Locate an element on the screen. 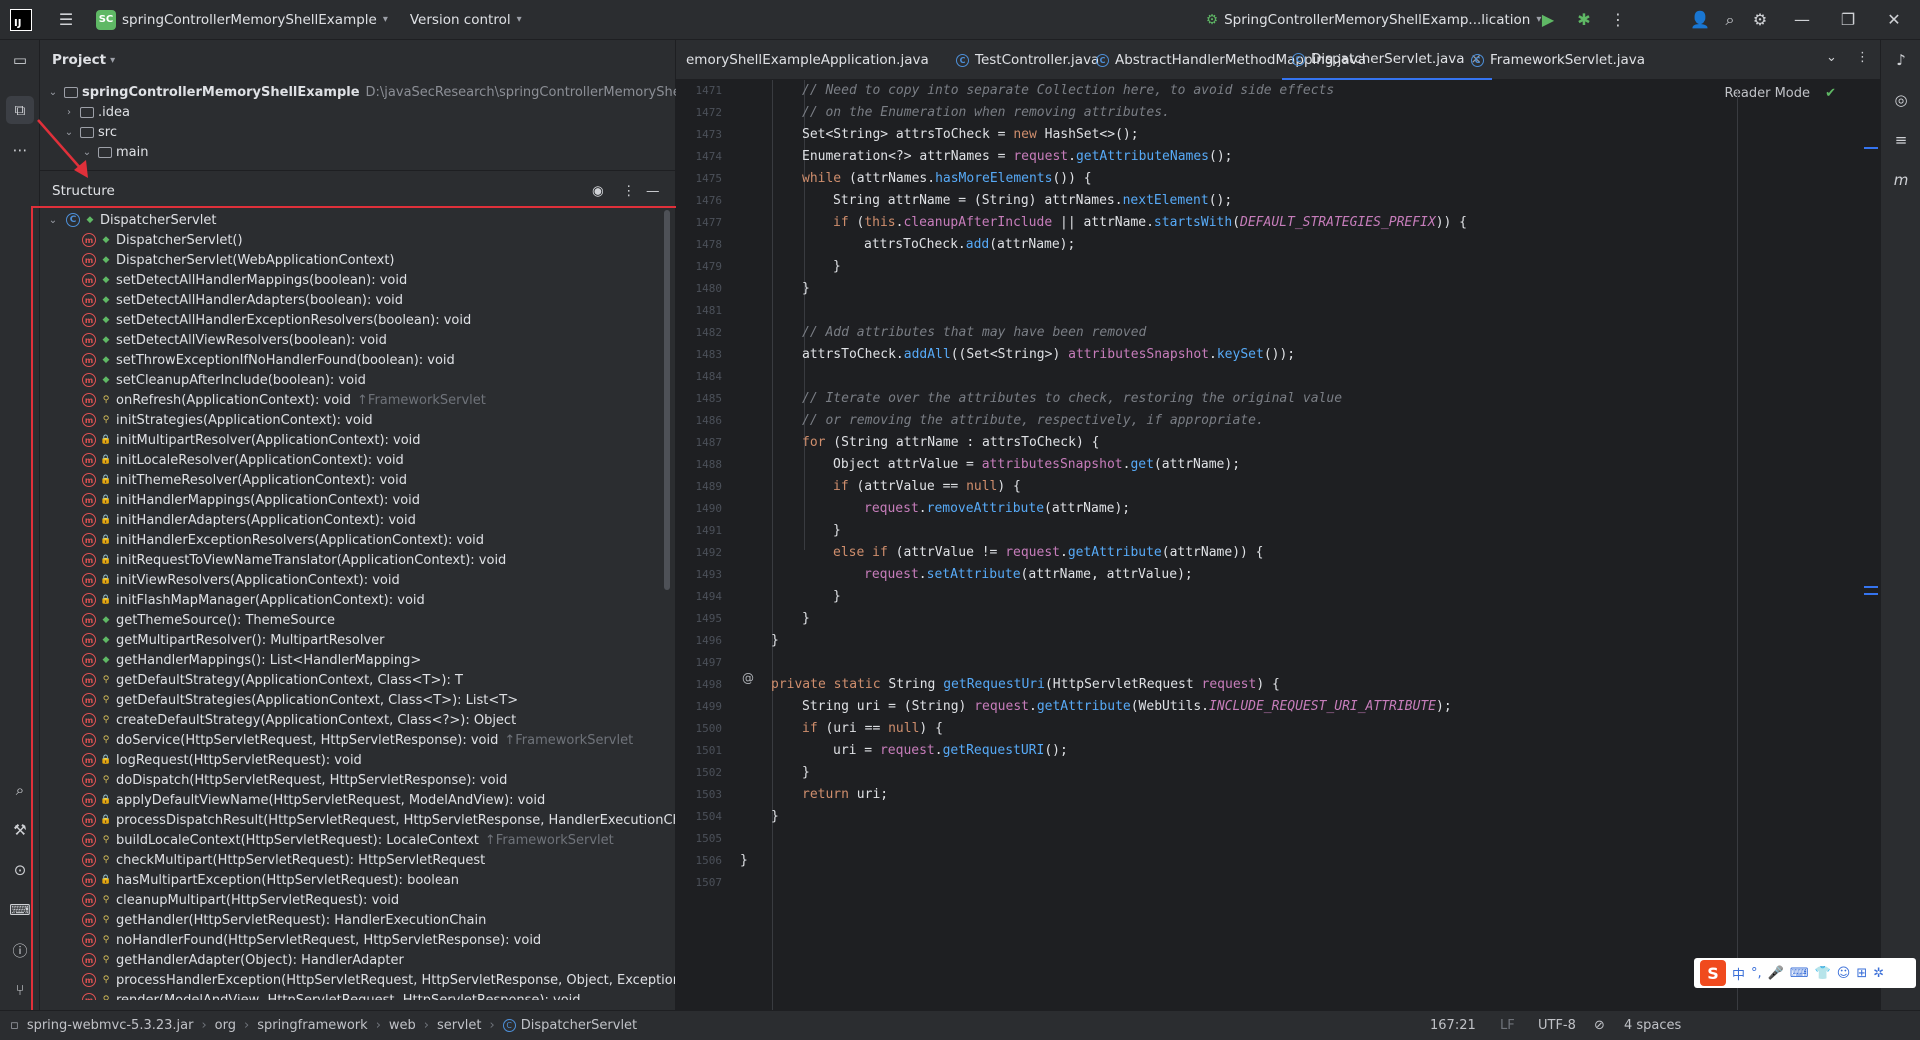 Image resolution: width=1920 pixels, height=1040 pixels. restore-window-icon: ❐ is located at coordinates (1848, 20).